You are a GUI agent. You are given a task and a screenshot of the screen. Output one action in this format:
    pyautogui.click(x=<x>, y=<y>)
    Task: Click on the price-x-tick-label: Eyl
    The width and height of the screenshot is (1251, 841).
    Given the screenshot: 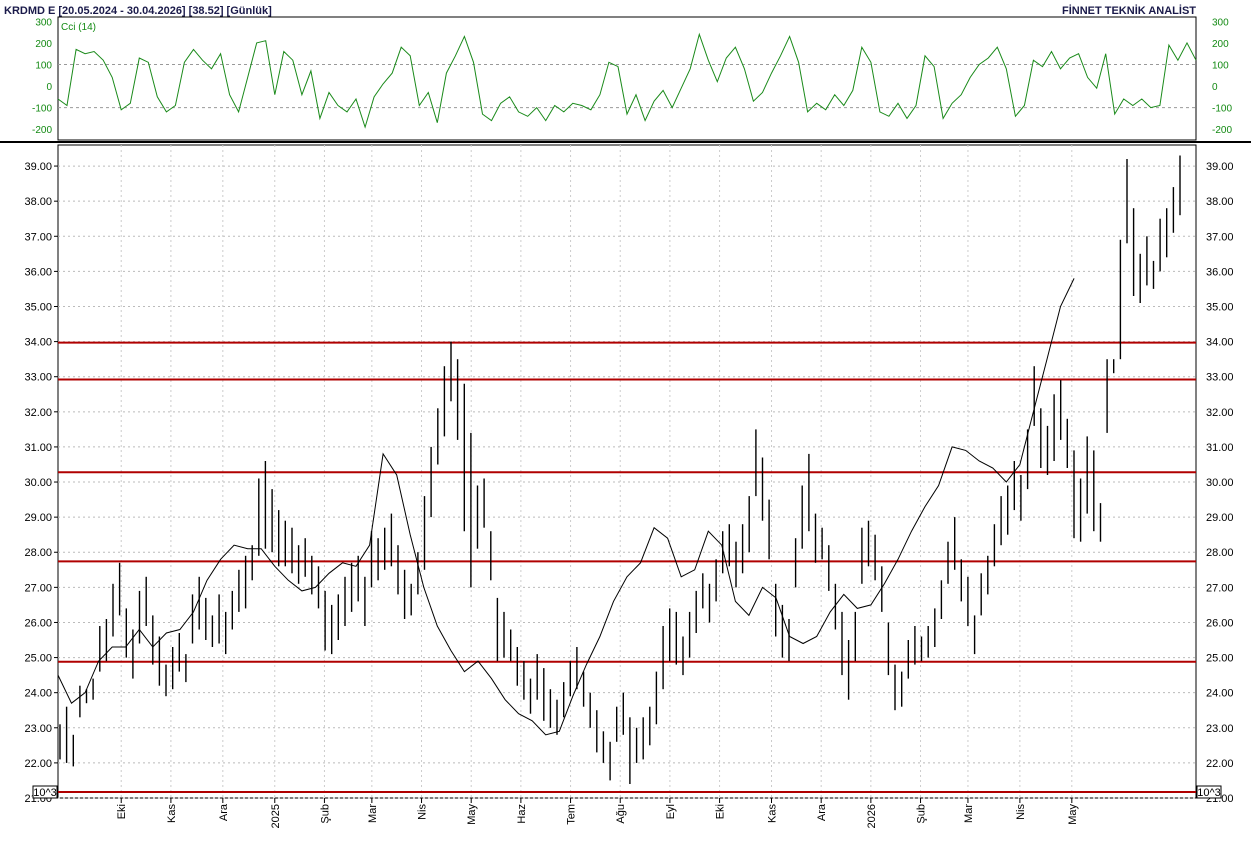 What is the action you would take?
    pyautogui.click(x=671, y=811)
    